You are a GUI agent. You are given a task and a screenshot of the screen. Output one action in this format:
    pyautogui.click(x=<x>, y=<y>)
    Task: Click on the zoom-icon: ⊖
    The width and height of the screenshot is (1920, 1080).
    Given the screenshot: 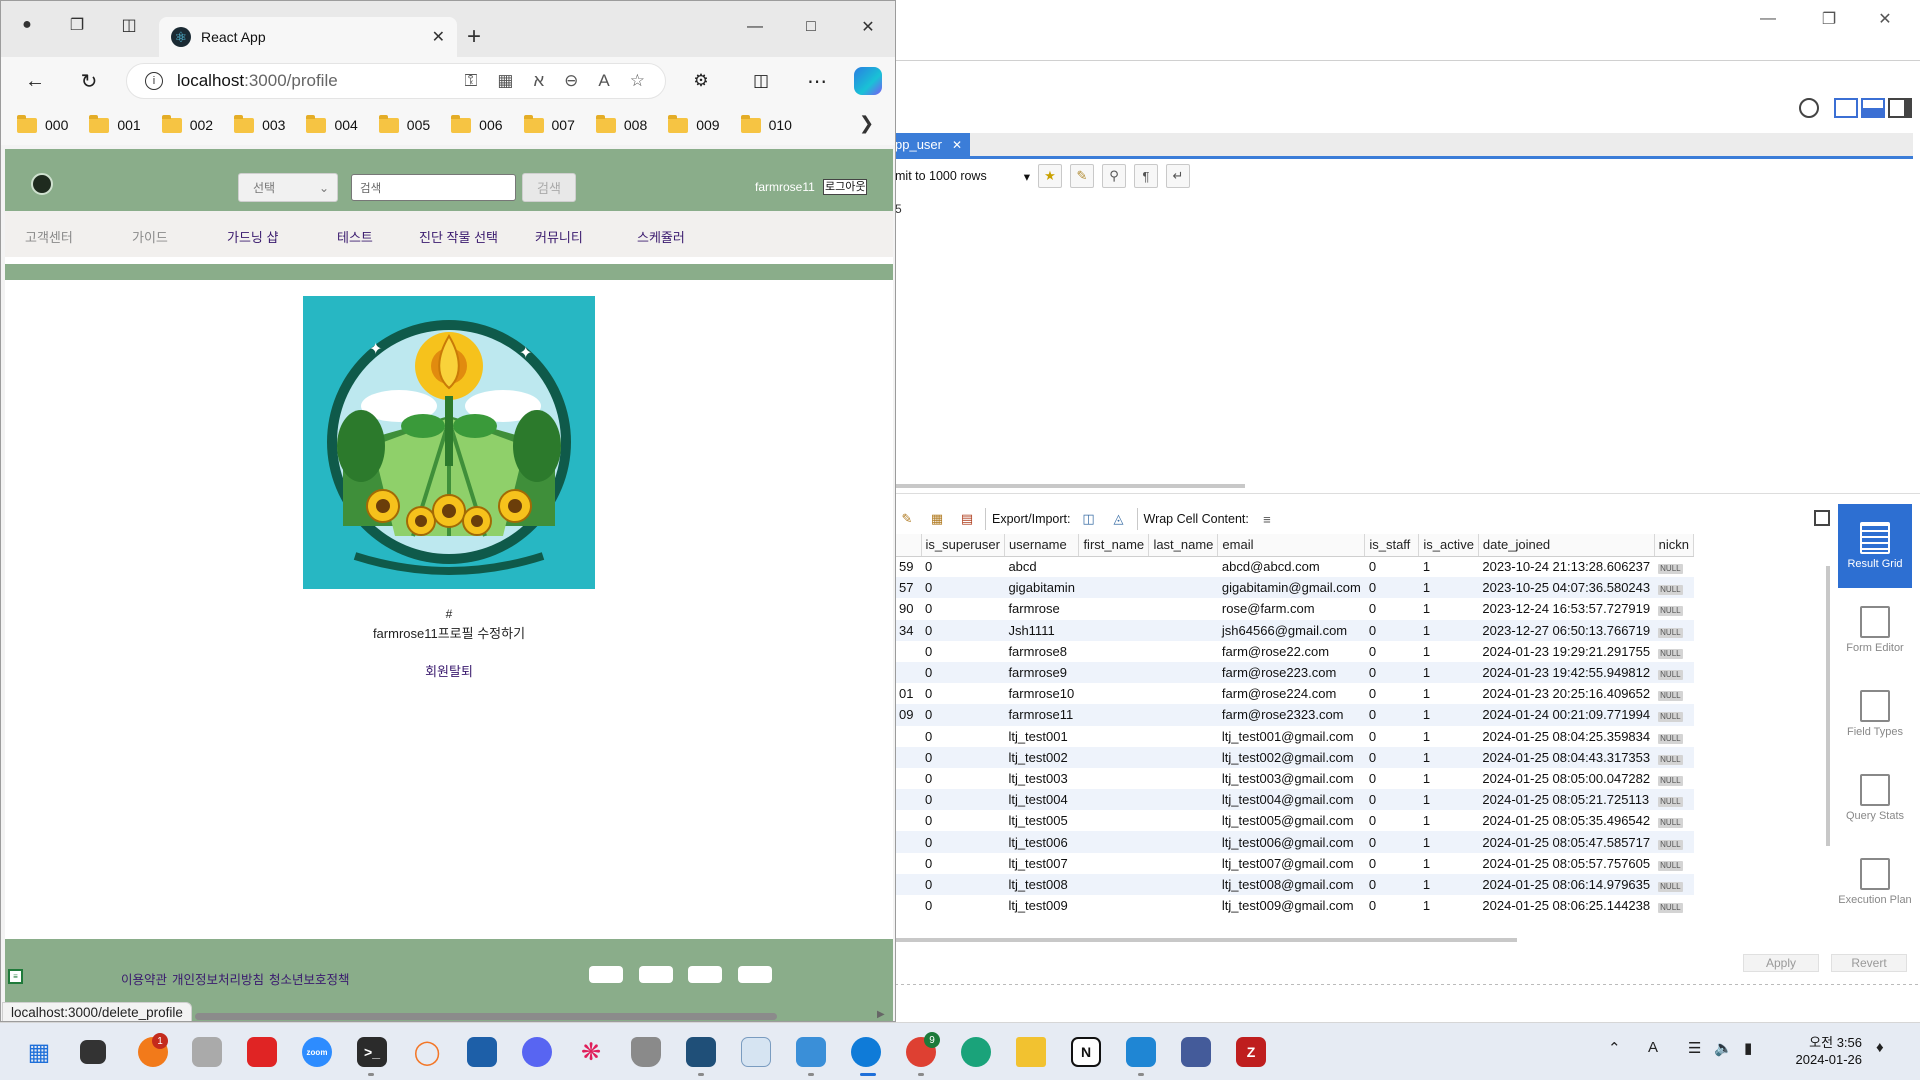 What is the action you would take?
    pyautogui.click(x=571, y=81)
    